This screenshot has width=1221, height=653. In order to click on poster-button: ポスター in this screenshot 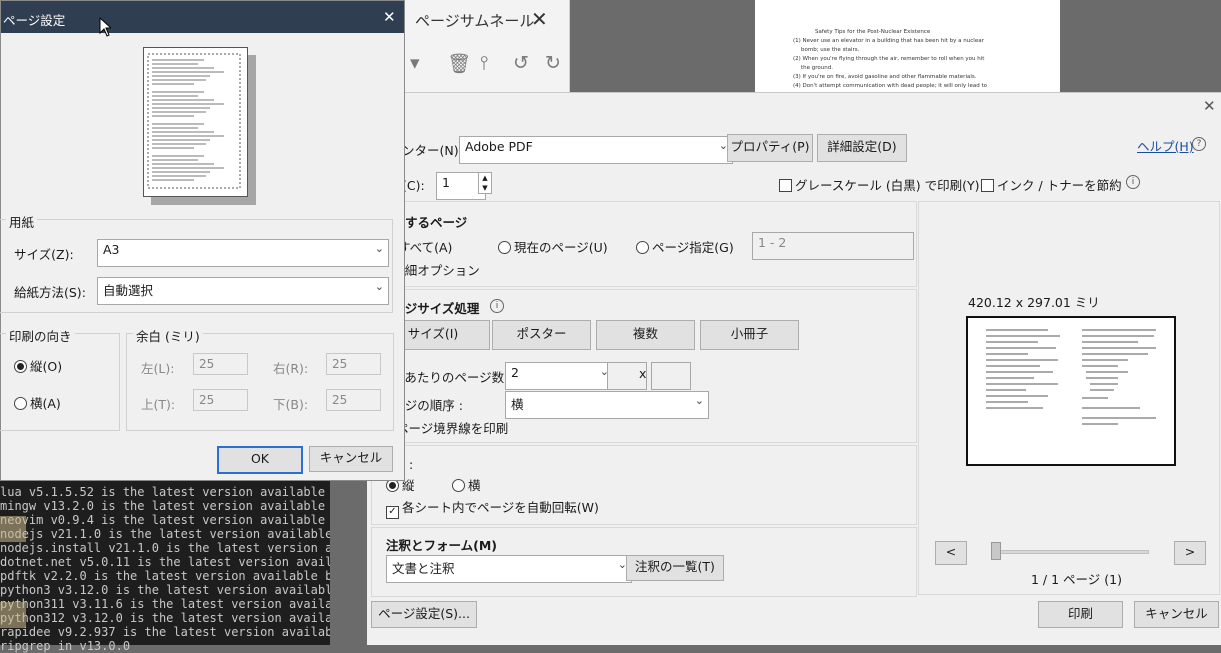, I will do `click(541, 335)`.